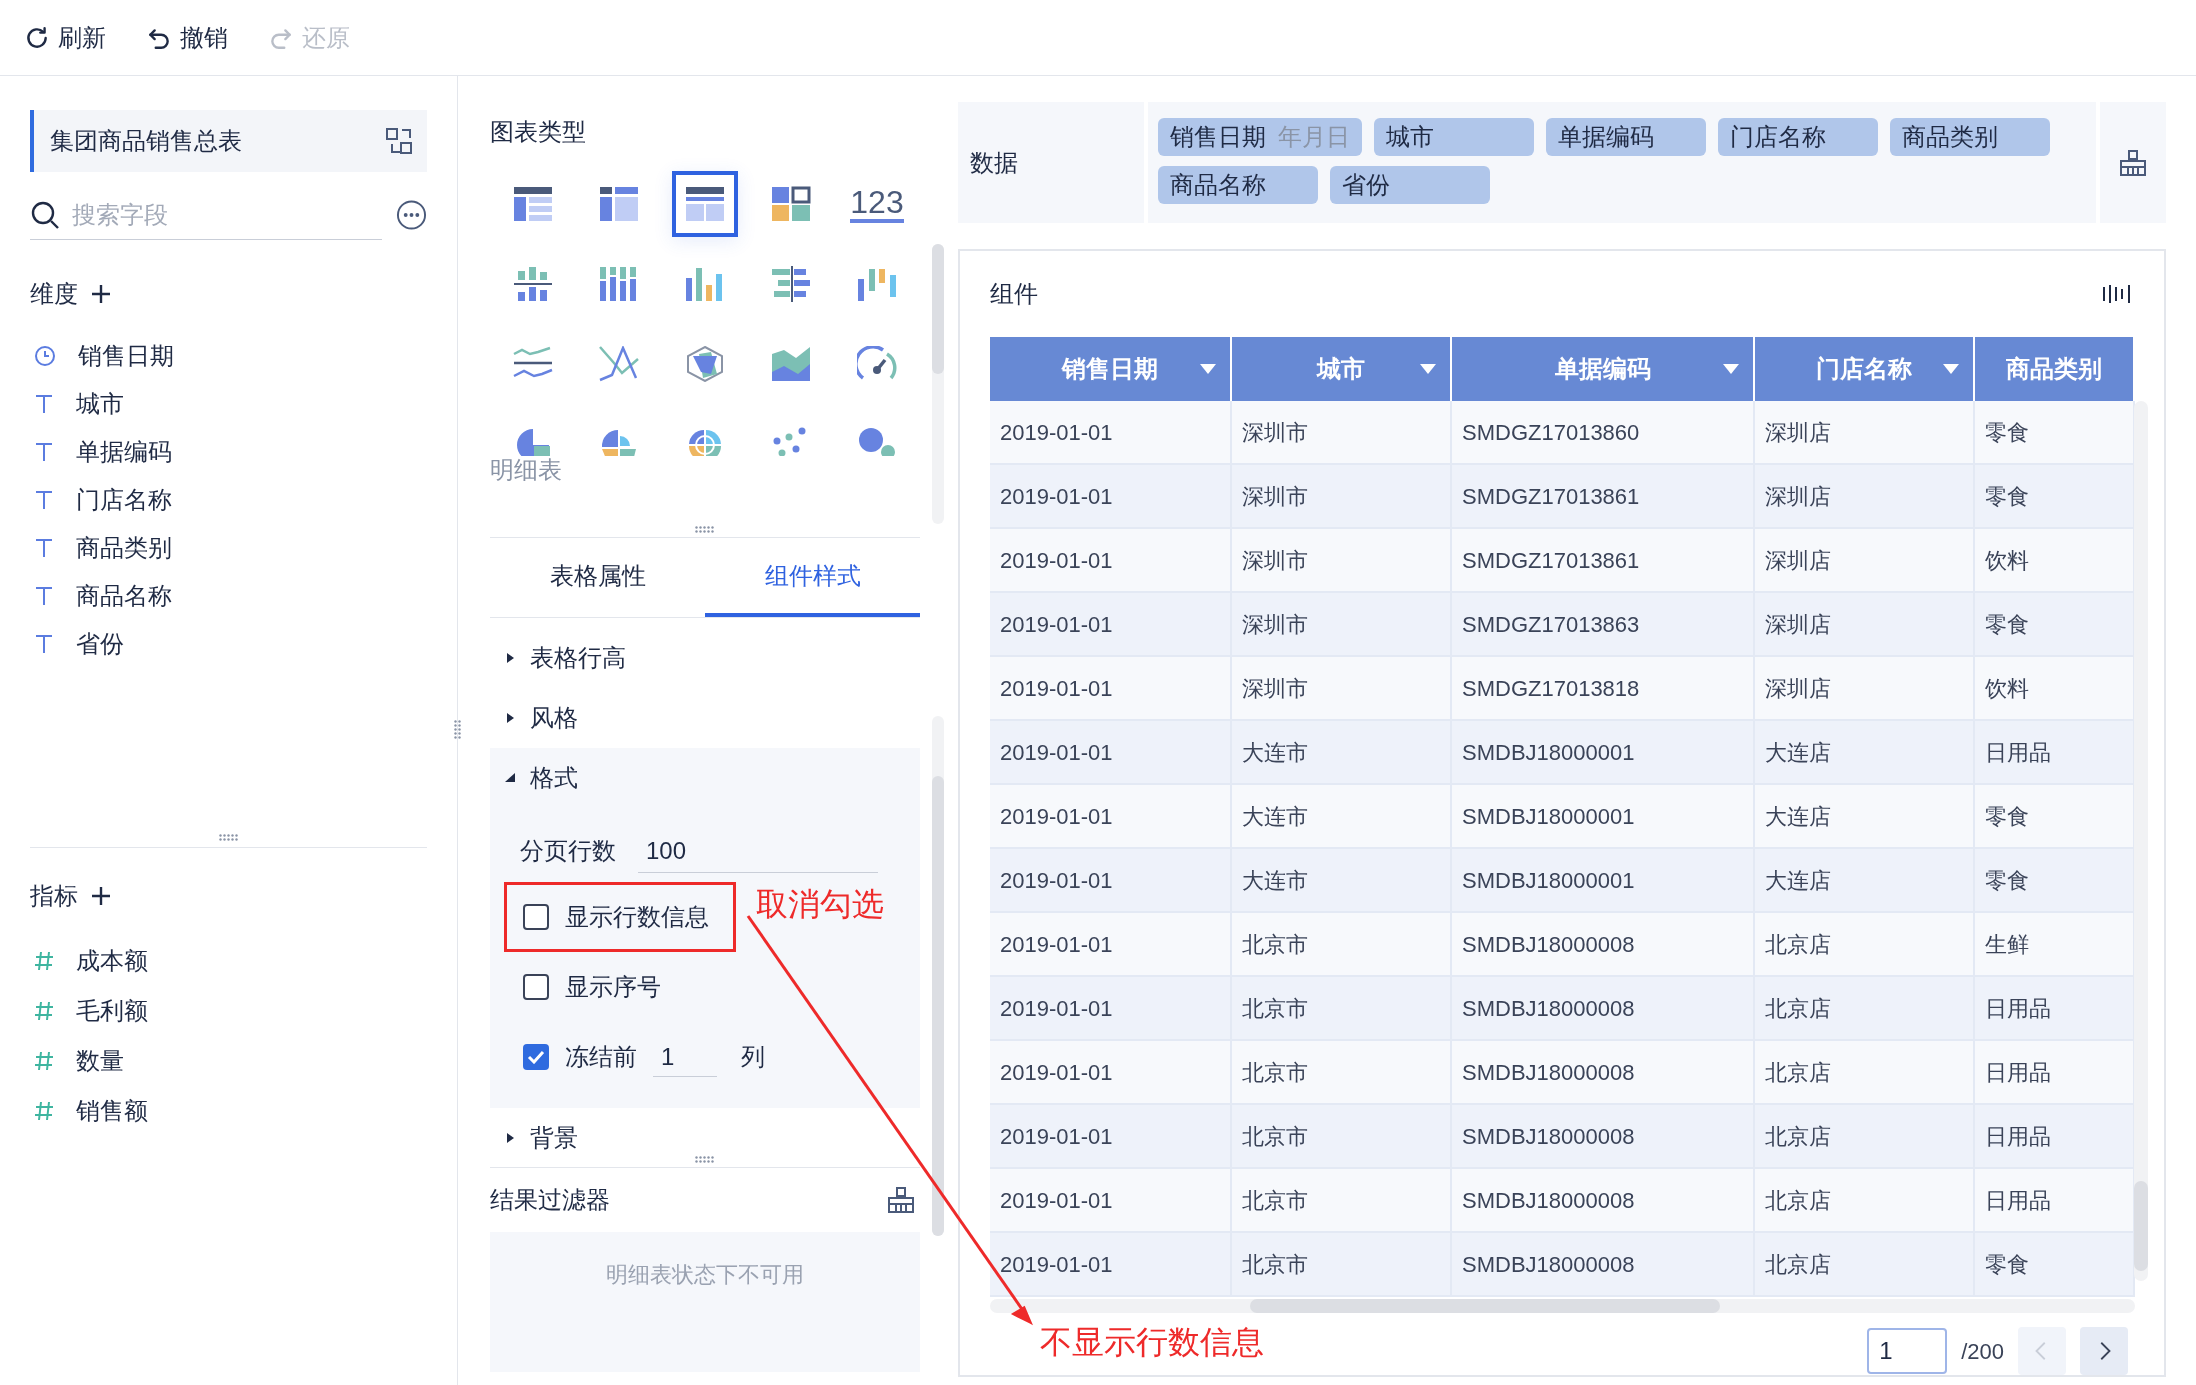 The image size is (2196, 1385). I want to click on refresh-icon, so click(37, 37).